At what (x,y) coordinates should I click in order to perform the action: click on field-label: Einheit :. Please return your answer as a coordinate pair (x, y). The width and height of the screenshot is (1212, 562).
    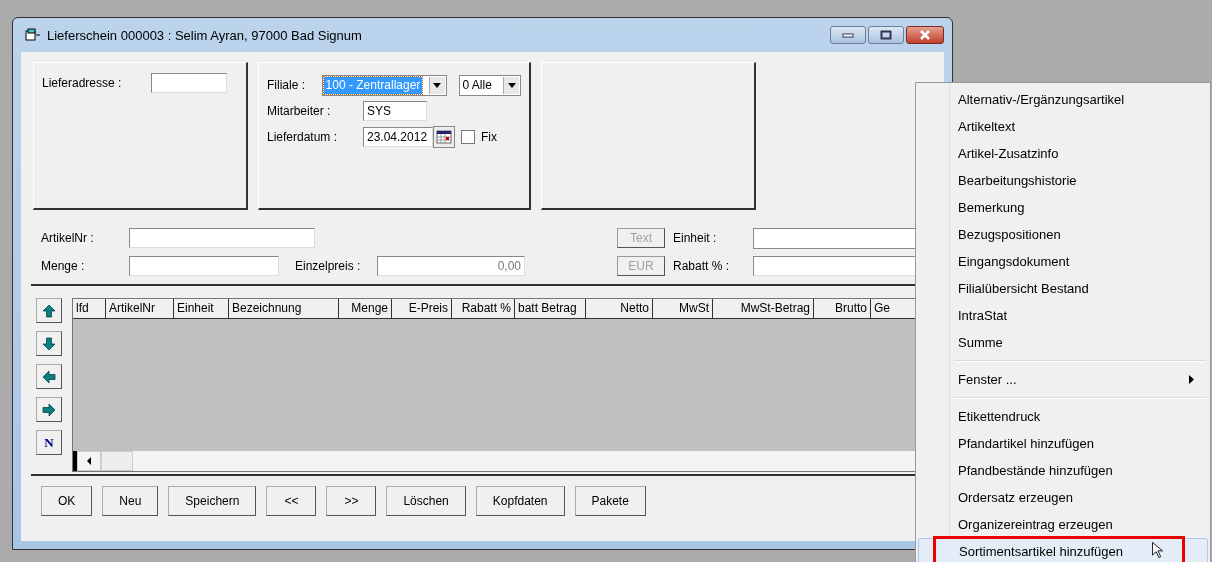
    Looking at the image, I should click on (695, 238).